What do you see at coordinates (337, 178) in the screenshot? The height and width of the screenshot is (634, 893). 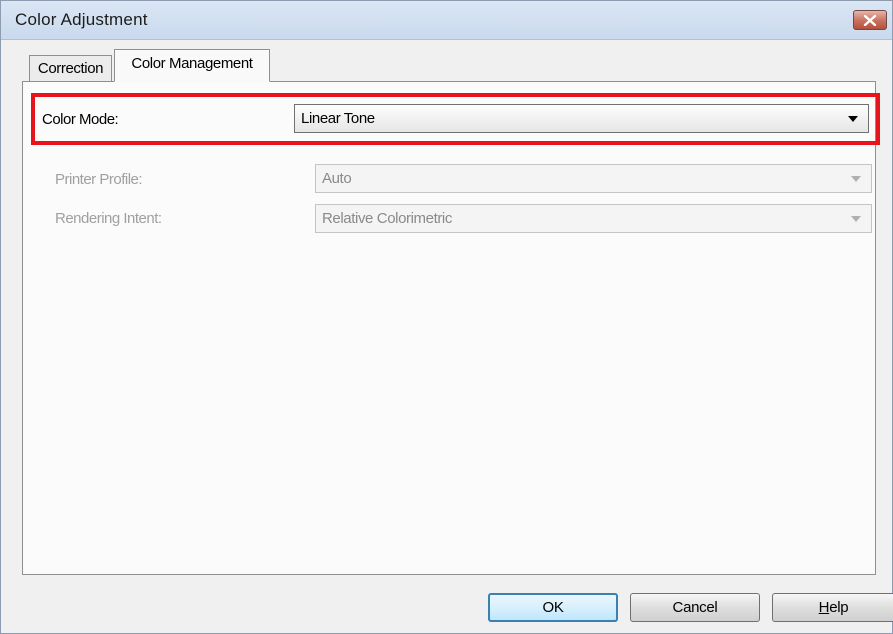 I see `printer-profile-value: Auto` at bounding box center [337, 178].